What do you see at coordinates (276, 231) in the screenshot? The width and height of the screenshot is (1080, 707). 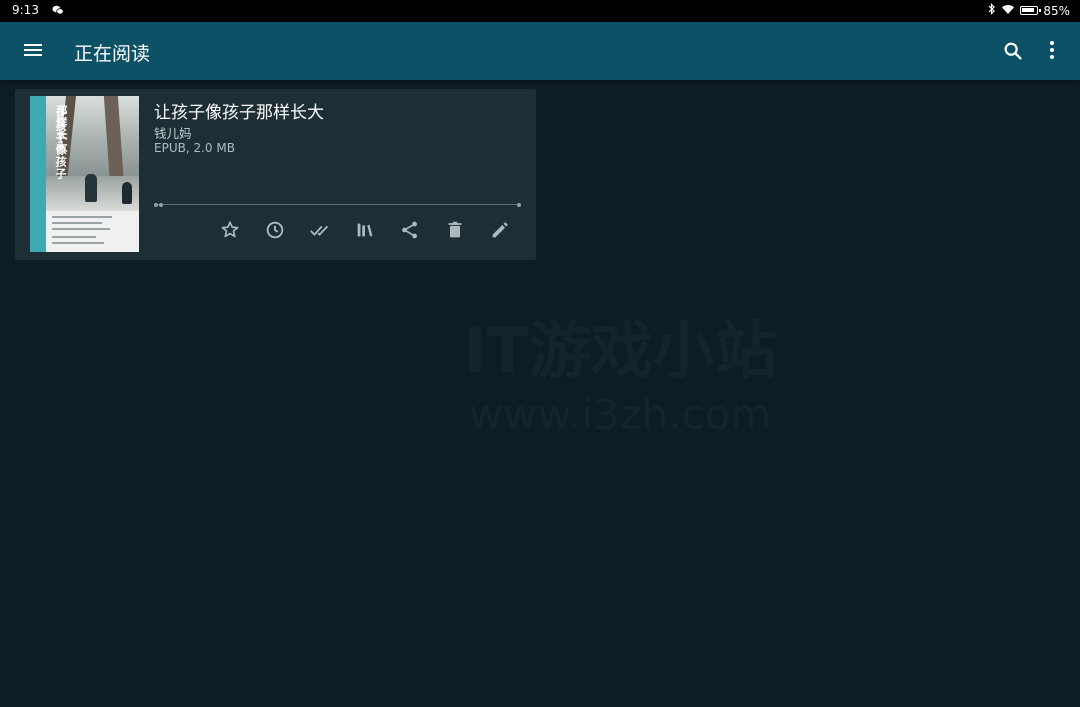 I see `history-icon` at bounding box center [276, 231].